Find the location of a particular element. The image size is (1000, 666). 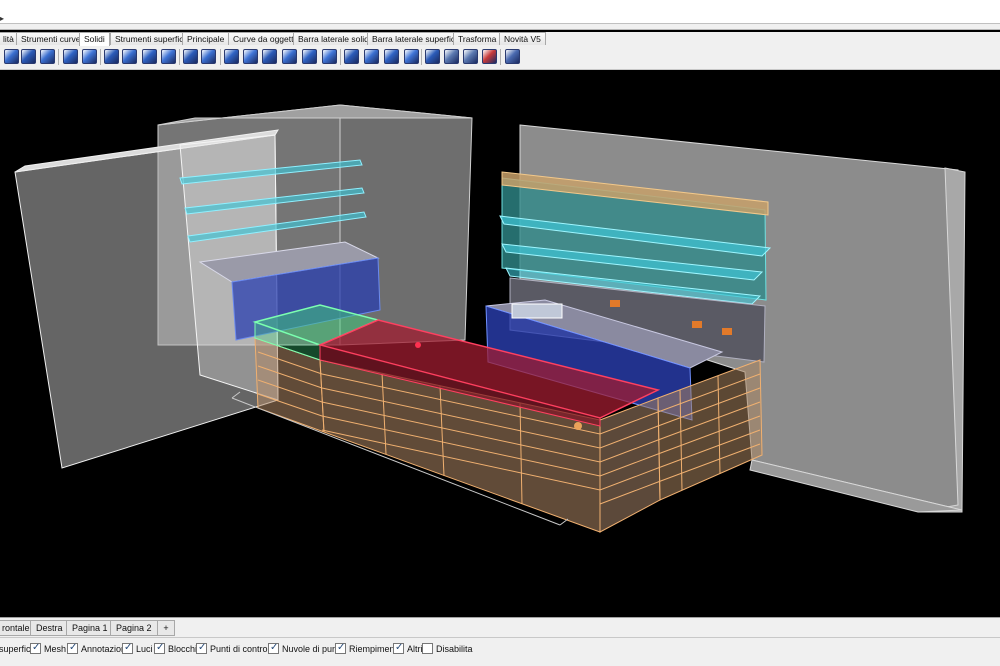

command-area: ▸ is located at coordinates (500, 15).